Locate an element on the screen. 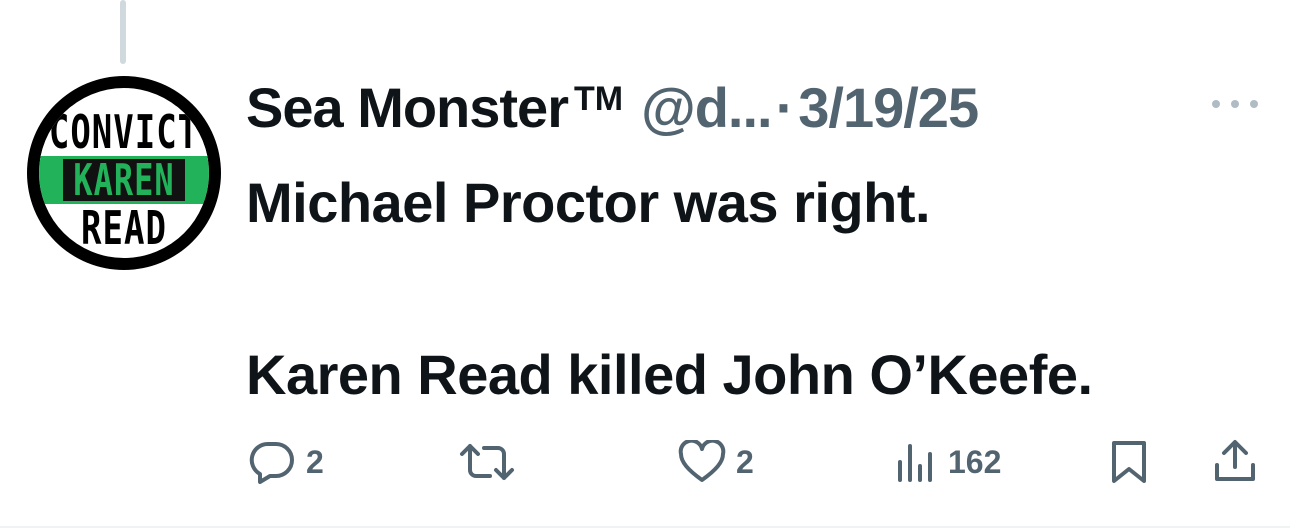 The height and width of the screenshot is (528, 1290). views-count: 162 is located at coordinates (975, 461).